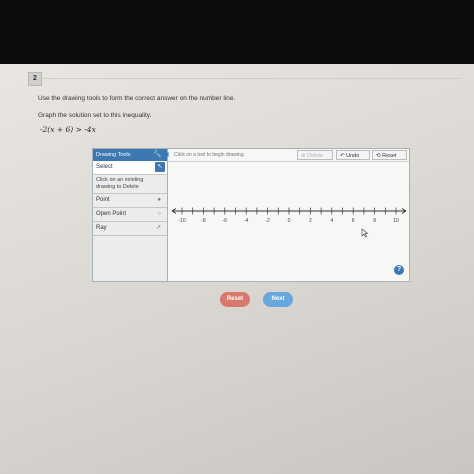 This screenshot has width=474, height=474. What do you see at coordinates (342, 156) in the screenshot?
I see `undo-icon: ↶` at bounding box center [342, 156].